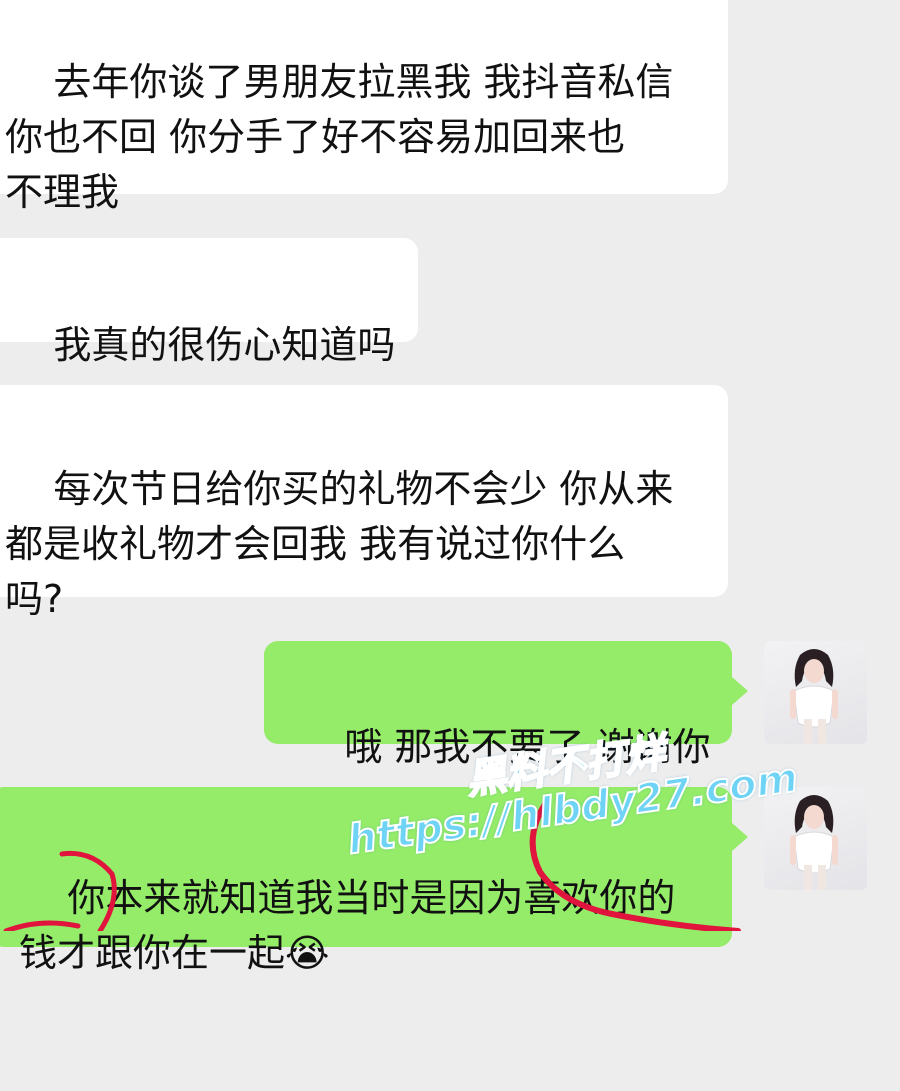  Describe the element at coordinates (224, 345) in the screenshot. I see `message-text: 我真的很伤心知道吗` at that location.